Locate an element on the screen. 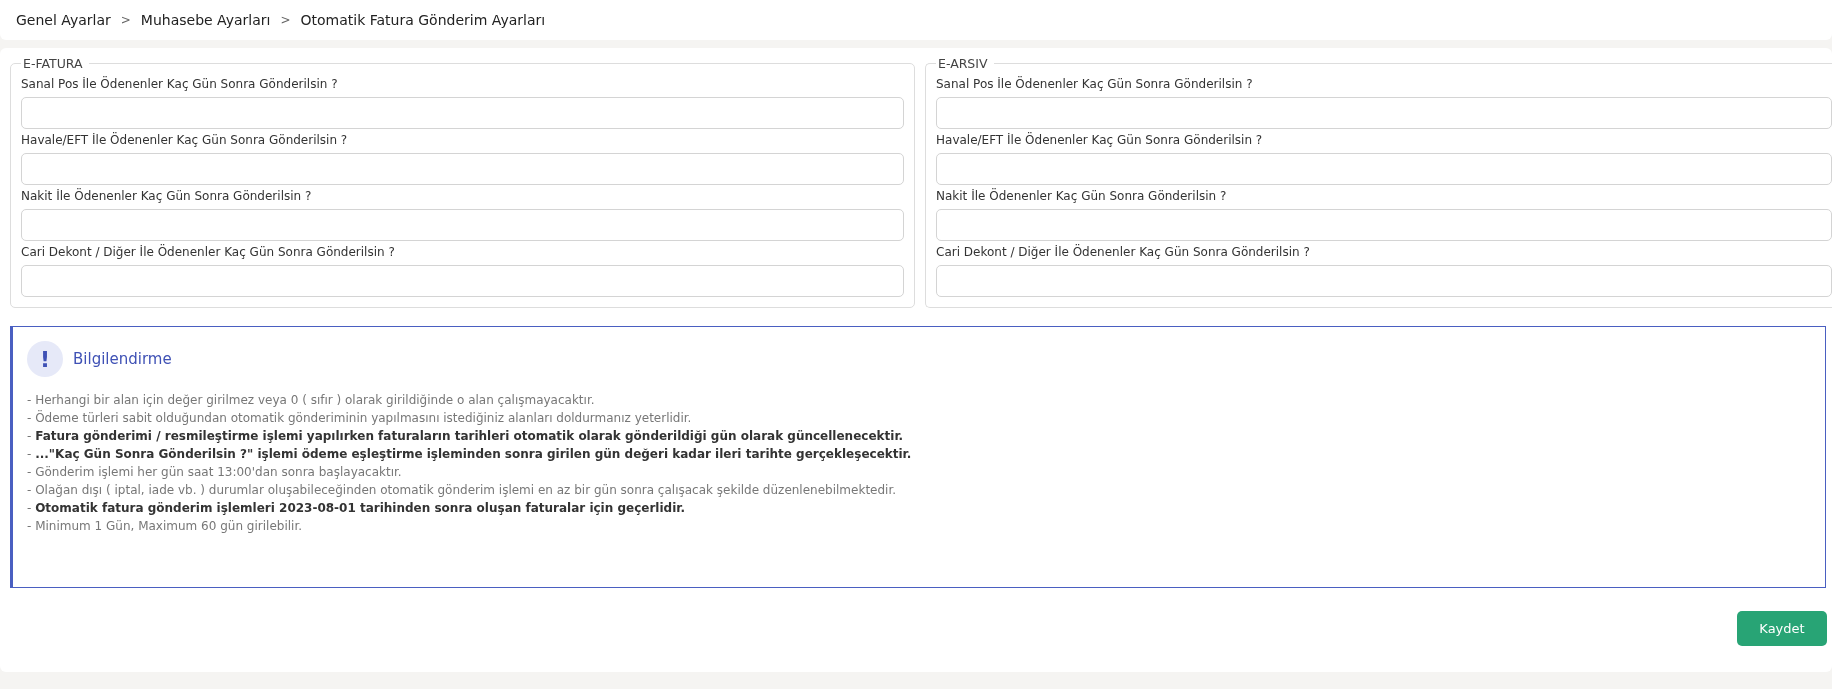 Image resolution: width=1832 pixels, height=689 pixels. group-title: E-FATURA is located at coordinates (53, 63).